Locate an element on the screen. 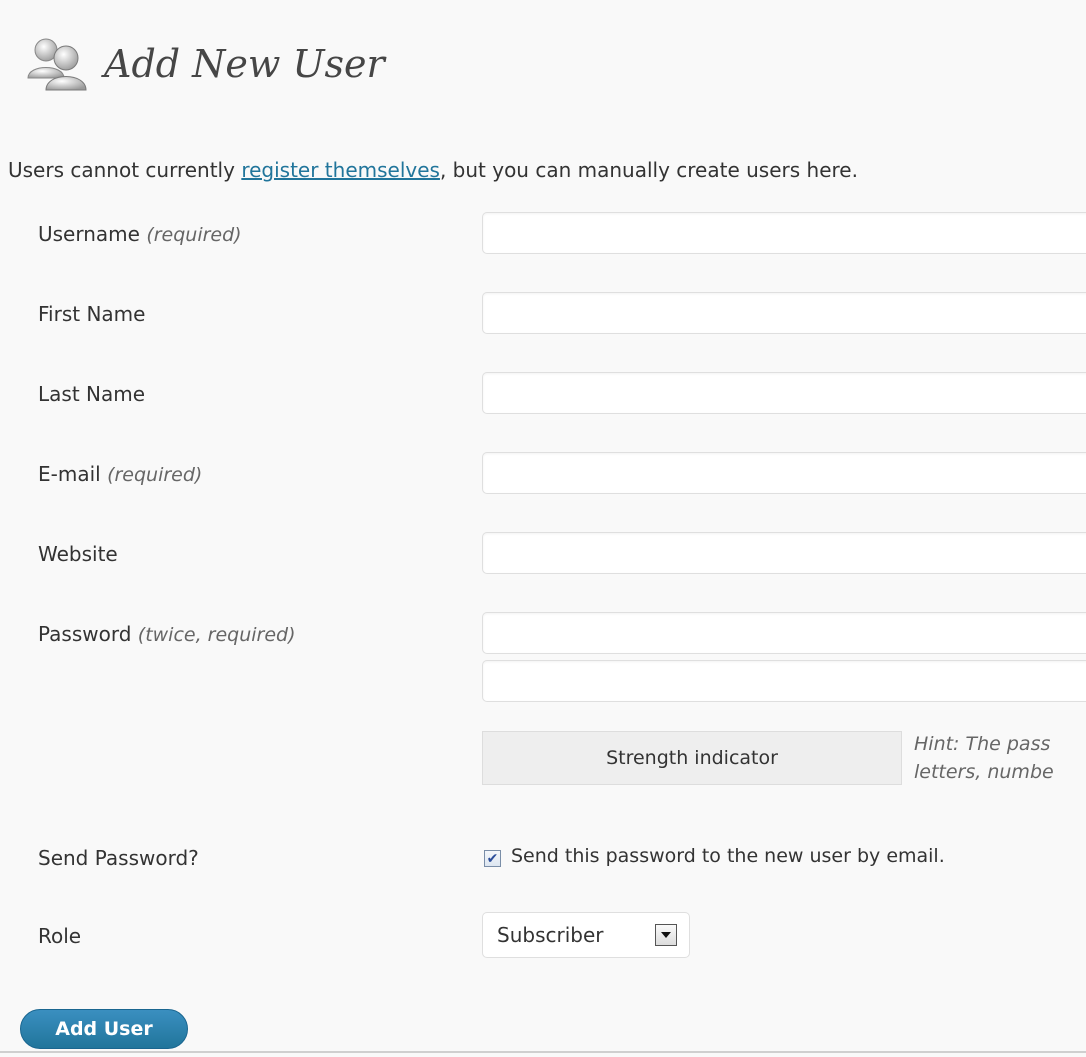 Image resolution: width=1086 pixels, height=1057 pixels. chevron-down-icon is located at coordinates (666, 935).